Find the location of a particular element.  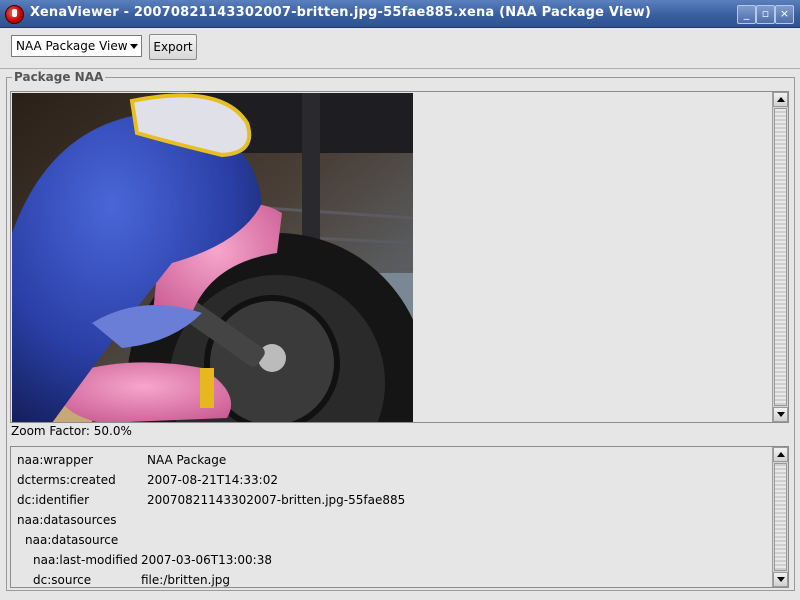

metadata-key: naa:wrapper is located at coordinates (55, 460).